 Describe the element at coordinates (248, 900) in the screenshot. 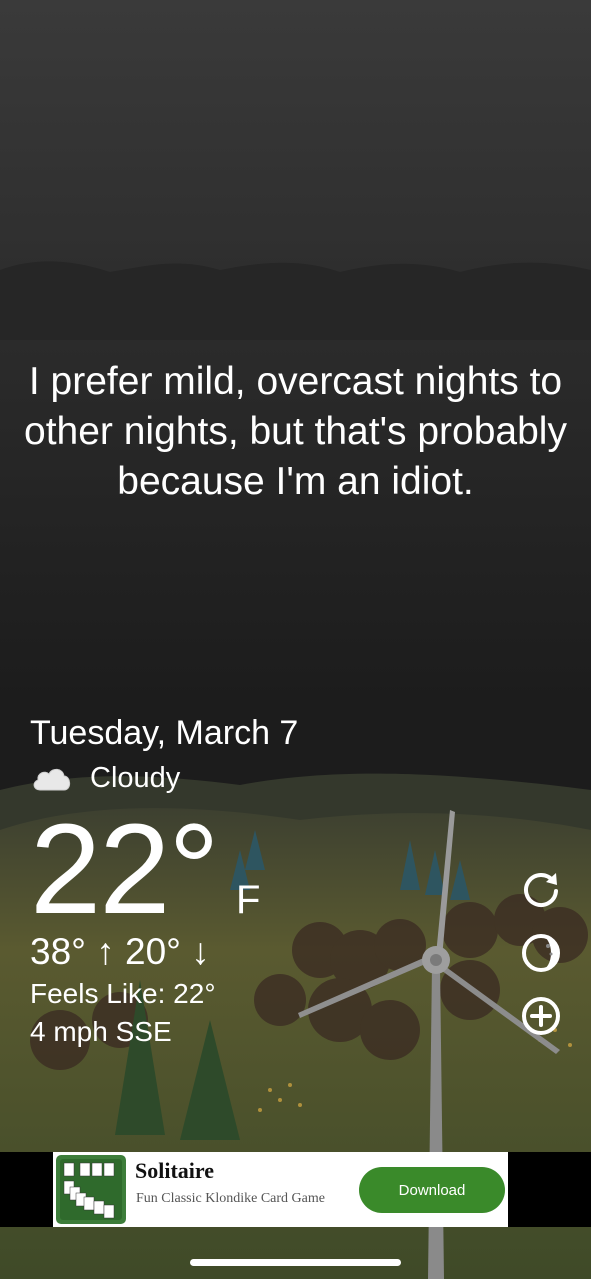

I see `temperature-unit: F` at that location.